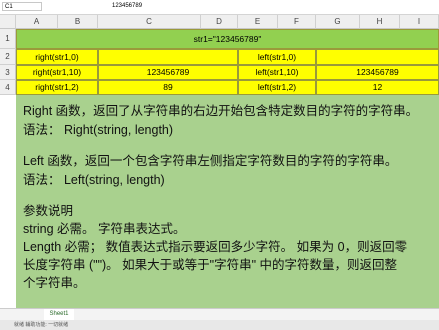 The height and width of the screenshot is (330, 439). I want to click on col-header-b: B, so click(78, 22).